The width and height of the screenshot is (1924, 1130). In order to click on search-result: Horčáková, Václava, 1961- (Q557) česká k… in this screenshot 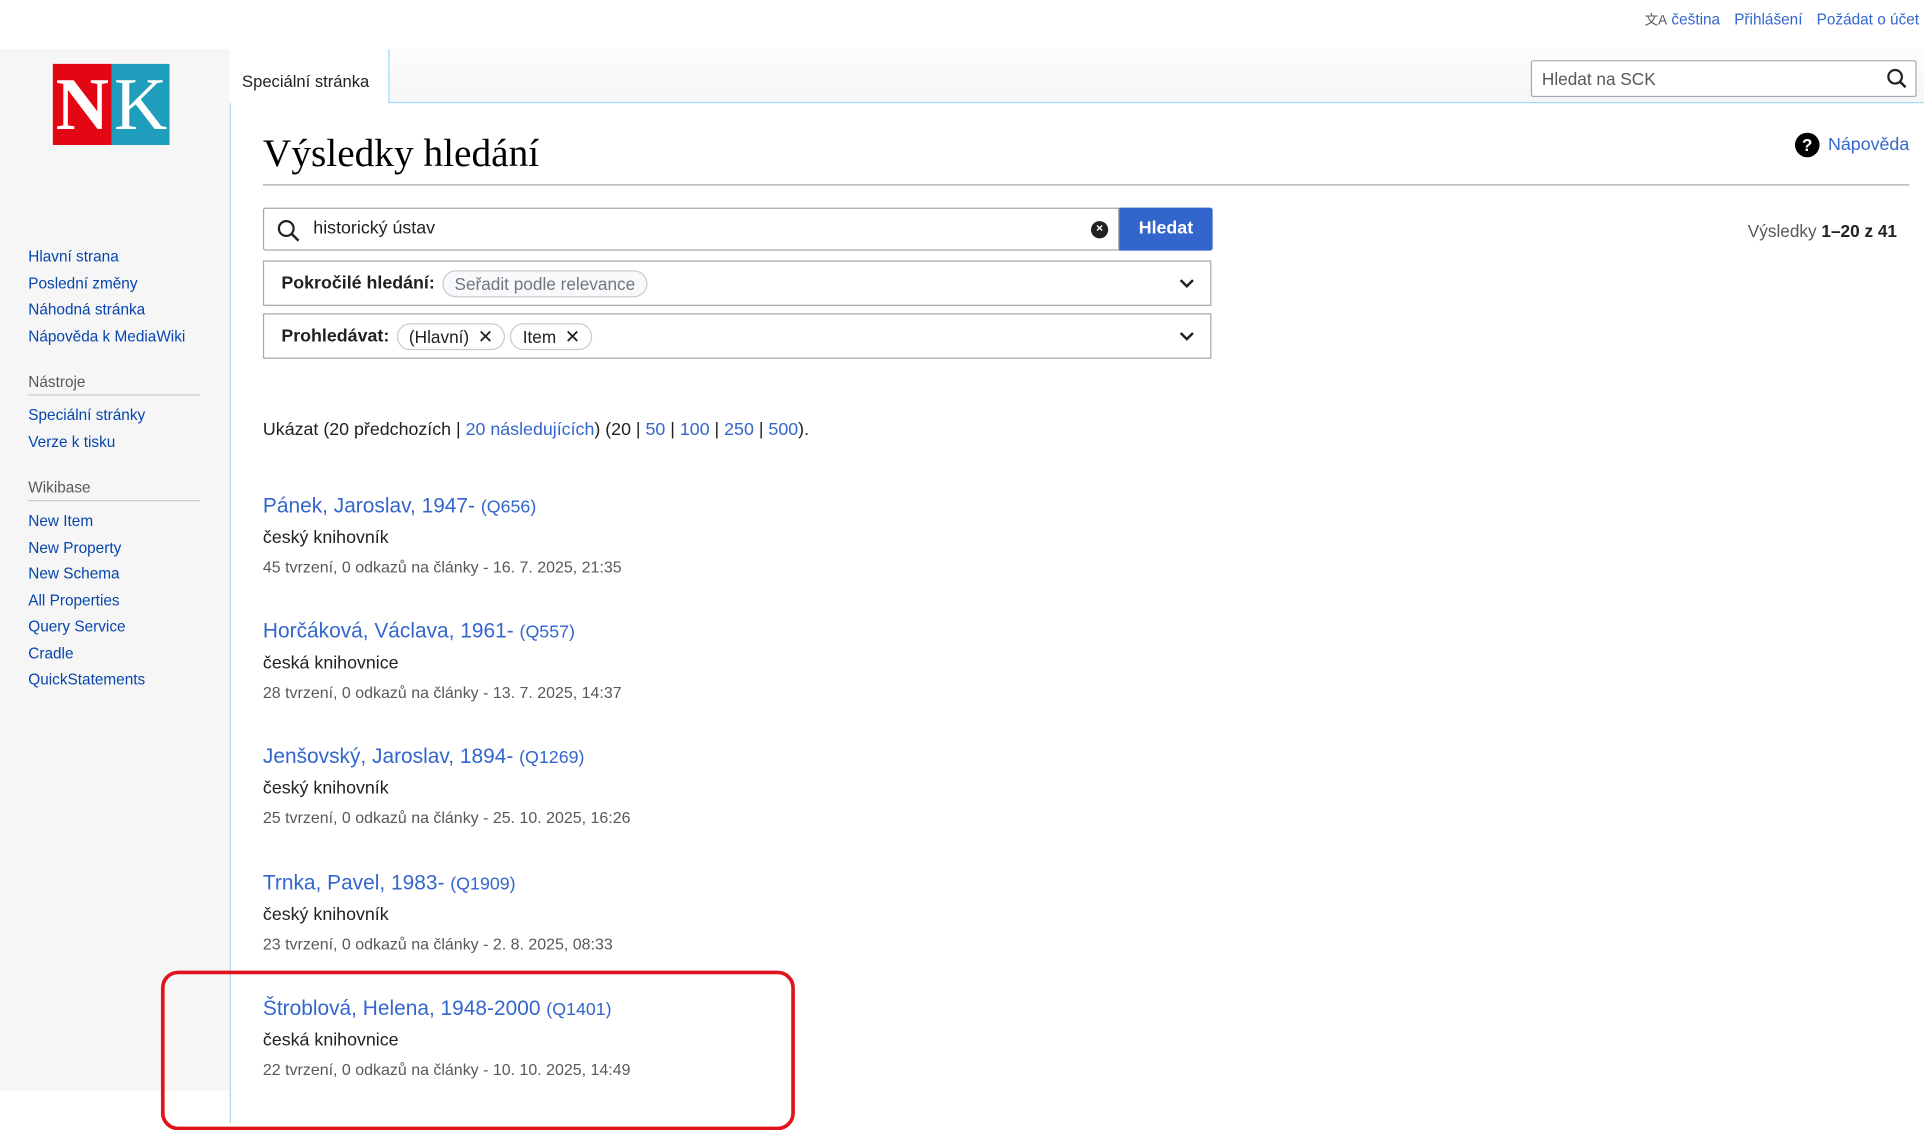, I will do `click(693, 660)`.